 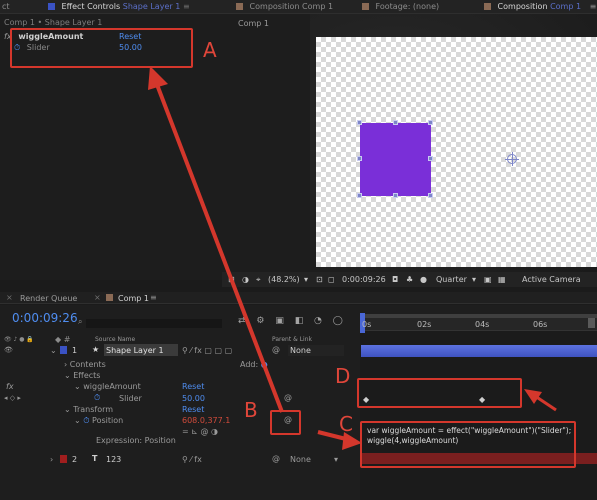 I want to click on arrowhead-a-icon, so click(x=158, y=78).